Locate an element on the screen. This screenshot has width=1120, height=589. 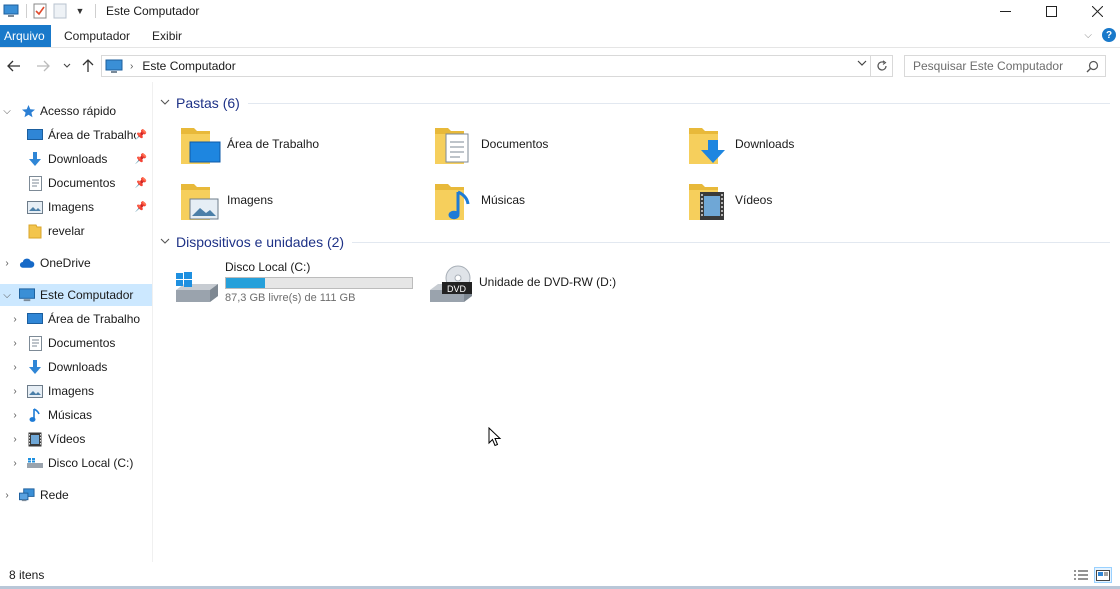
sidebar-item-acesso-rapido: ⌵ Acesso rápido is located at coordinates (76, 111).